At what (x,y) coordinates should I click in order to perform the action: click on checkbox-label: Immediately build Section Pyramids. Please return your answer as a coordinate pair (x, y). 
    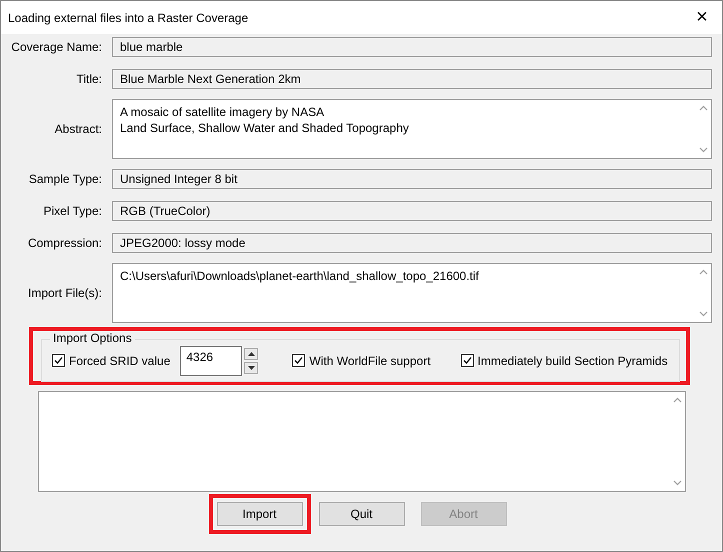
    Looking at the image, I should click on (573, 361).